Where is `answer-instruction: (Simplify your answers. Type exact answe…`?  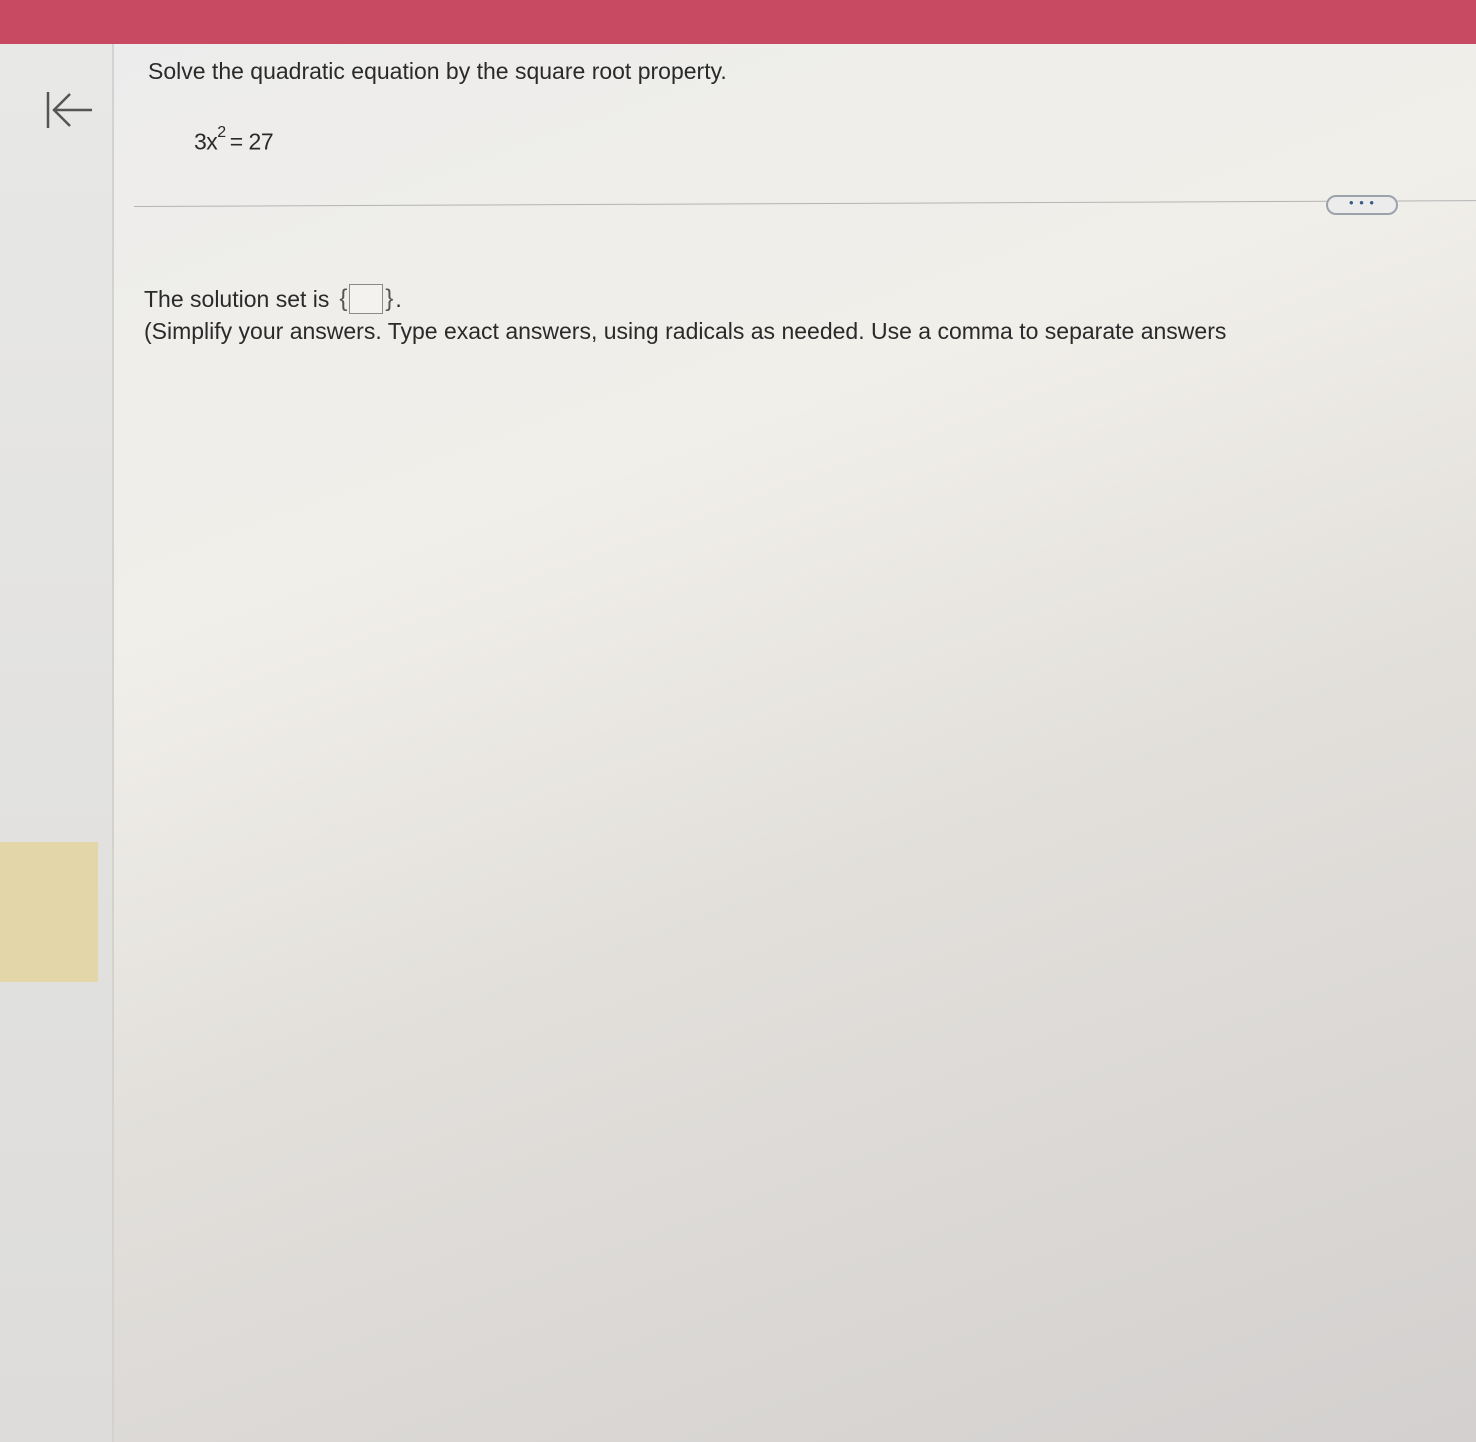 answer-instruction: (Simplify your answers. Type exact answe… is located at coordinates (685, 331).